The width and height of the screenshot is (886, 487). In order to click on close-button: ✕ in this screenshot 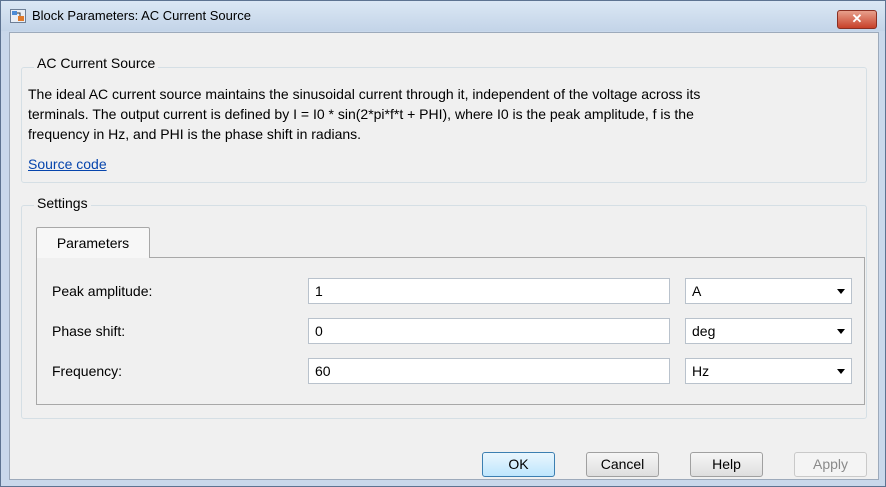, I will do `click(857, 19)`.